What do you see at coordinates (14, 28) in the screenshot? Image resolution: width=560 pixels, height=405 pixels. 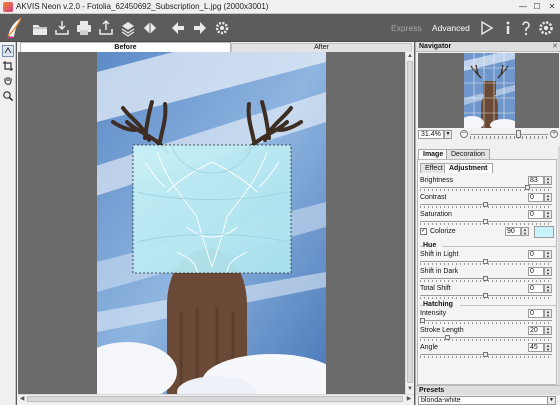 I see `neon-logo-icon` at bounding box center [14, 28].